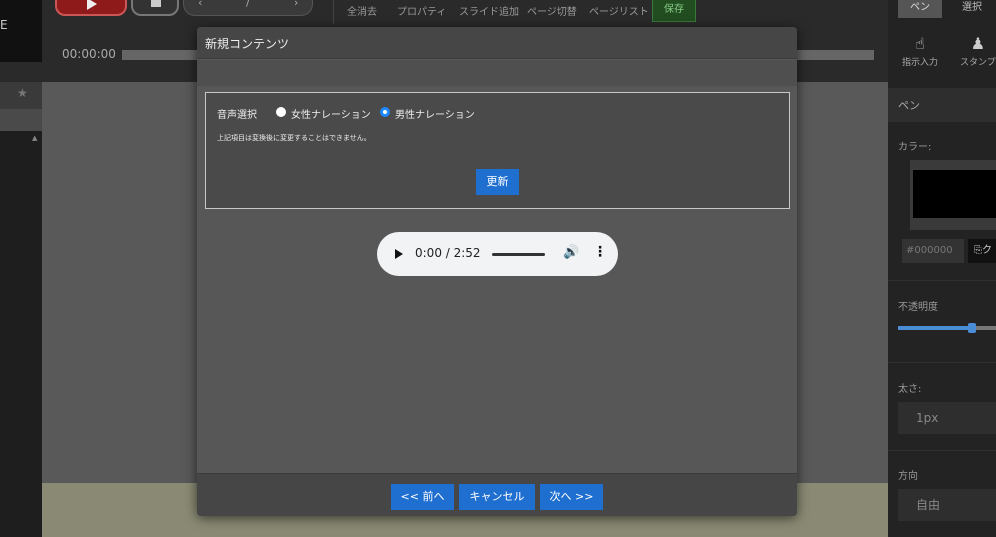  What do you see at coordinates (4, 25) in the screenshot?
I see `logo-text: E` at bounding box center [4, 25].